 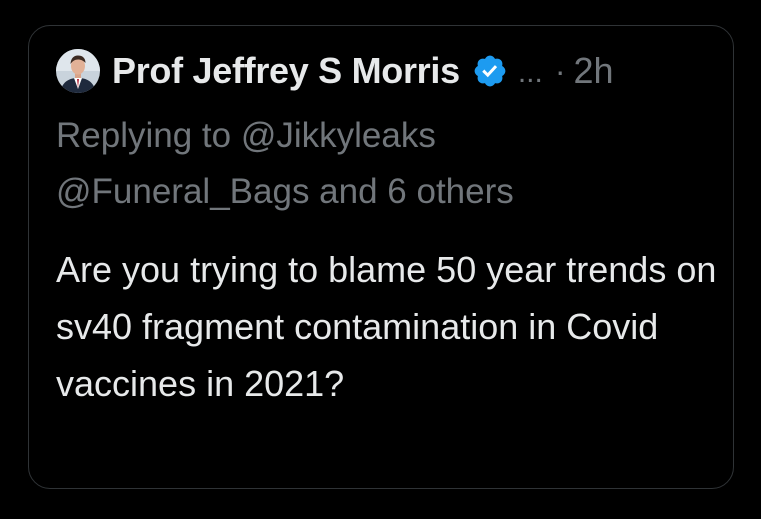 What do you see at coordinates (593, 71) in the screenshot?
I see `timestamp: 2h` at bounding box center [593, 71].